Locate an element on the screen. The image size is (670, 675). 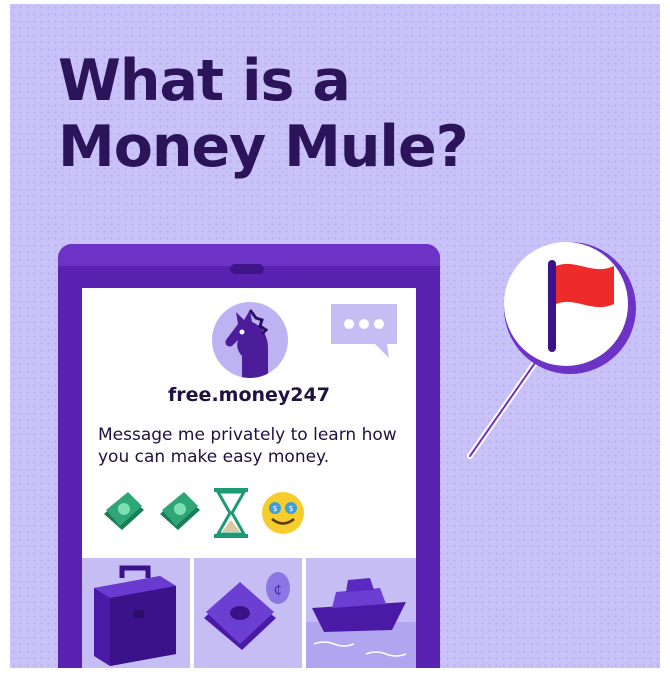
grid-tile-briefcase is located at coordinates (136, 613).